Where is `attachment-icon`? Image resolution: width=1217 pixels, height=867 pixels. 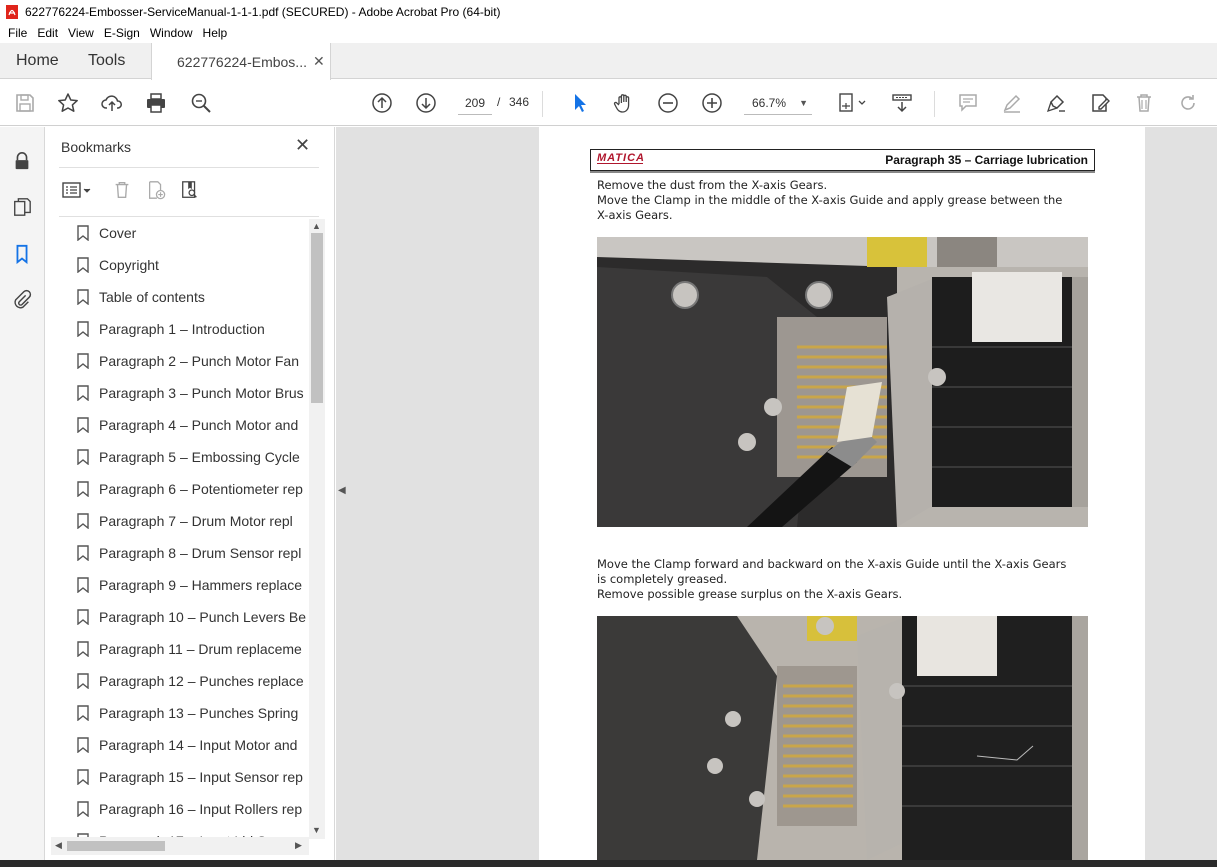 attachment-icon is located at coordinates (22, 299).